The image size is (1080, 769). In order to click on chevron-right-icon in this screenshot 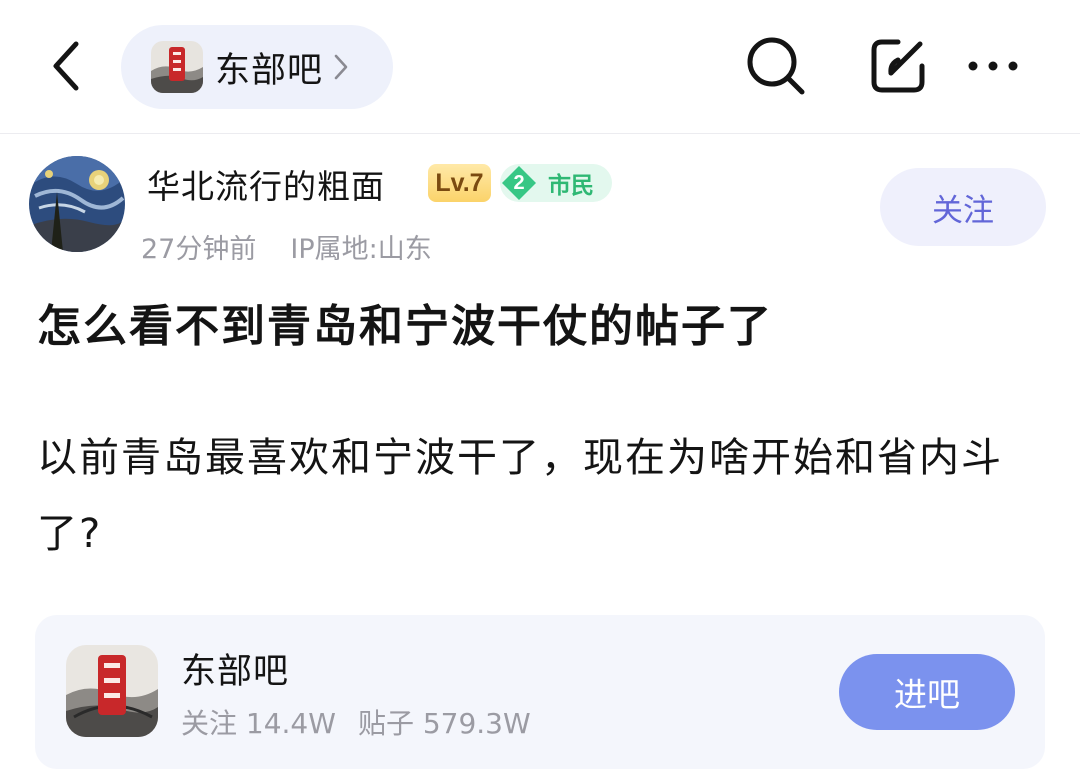, I will do `click(341, 67)`.